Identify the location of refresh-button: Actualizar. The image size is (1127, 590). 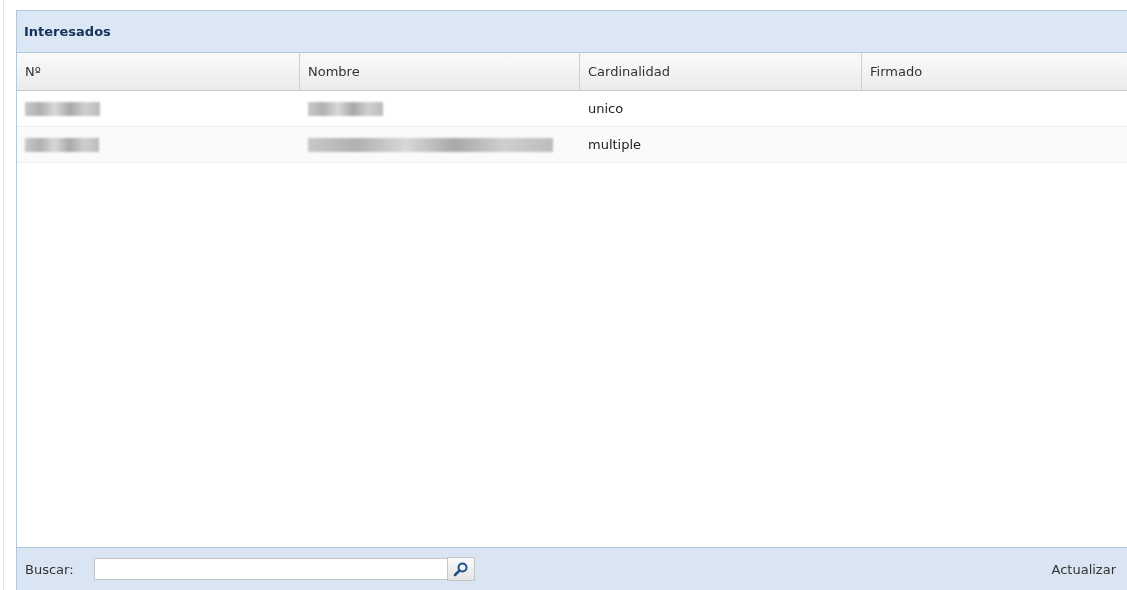
(1083, 569).